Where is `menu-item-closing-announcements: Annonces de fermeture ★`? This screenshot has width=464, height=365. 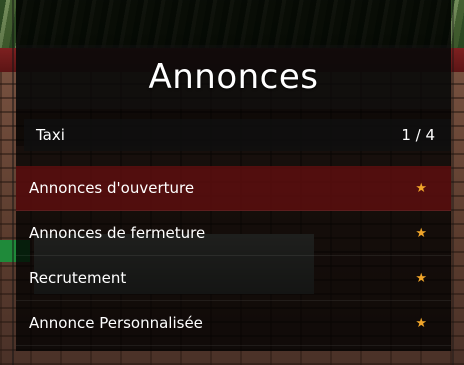 menu-item-closing-announcements: Annonces de fermeture ★ is located at coordinates (233, 233).